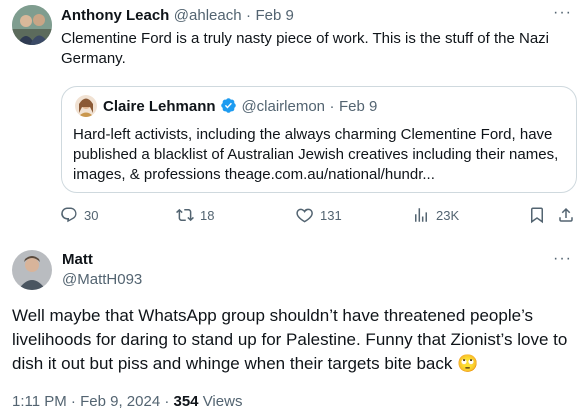  I want to click on reply-views-count: 354, so click(186, 401).